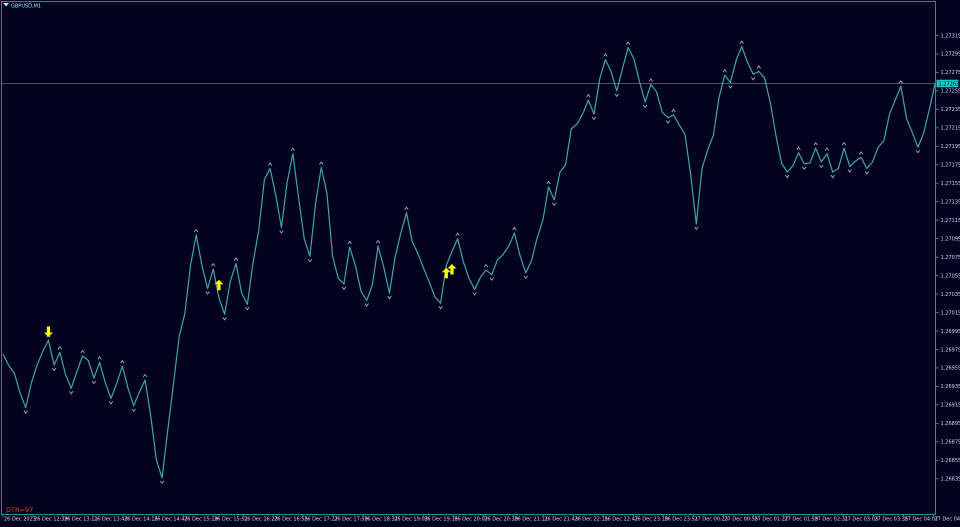  I want to click on price-tick-label: 1.26915, so click(950, 406).